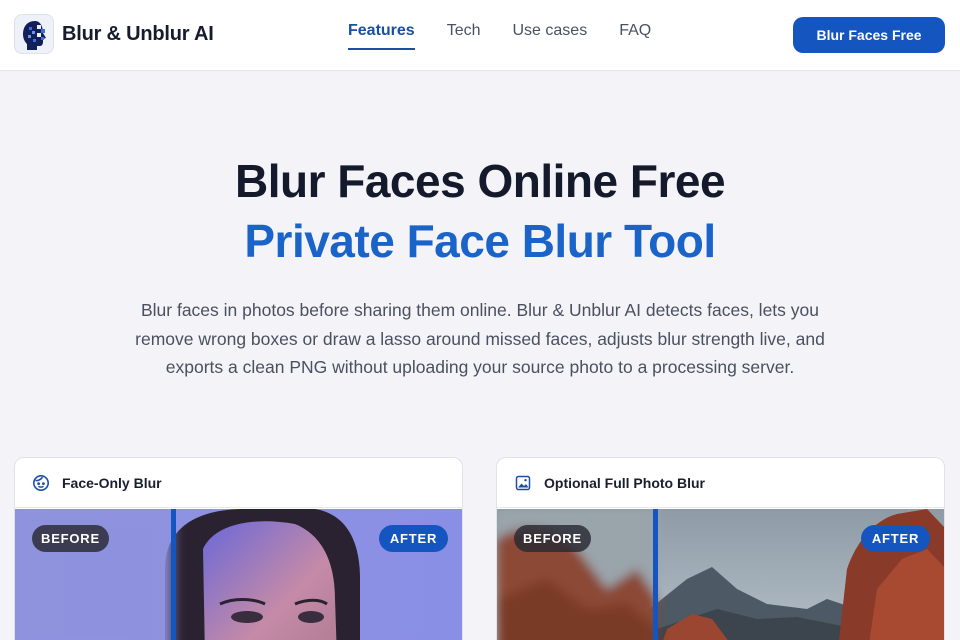  I want to click on blur-faces-free-button: Blur Faces Free, so click(869, 35).